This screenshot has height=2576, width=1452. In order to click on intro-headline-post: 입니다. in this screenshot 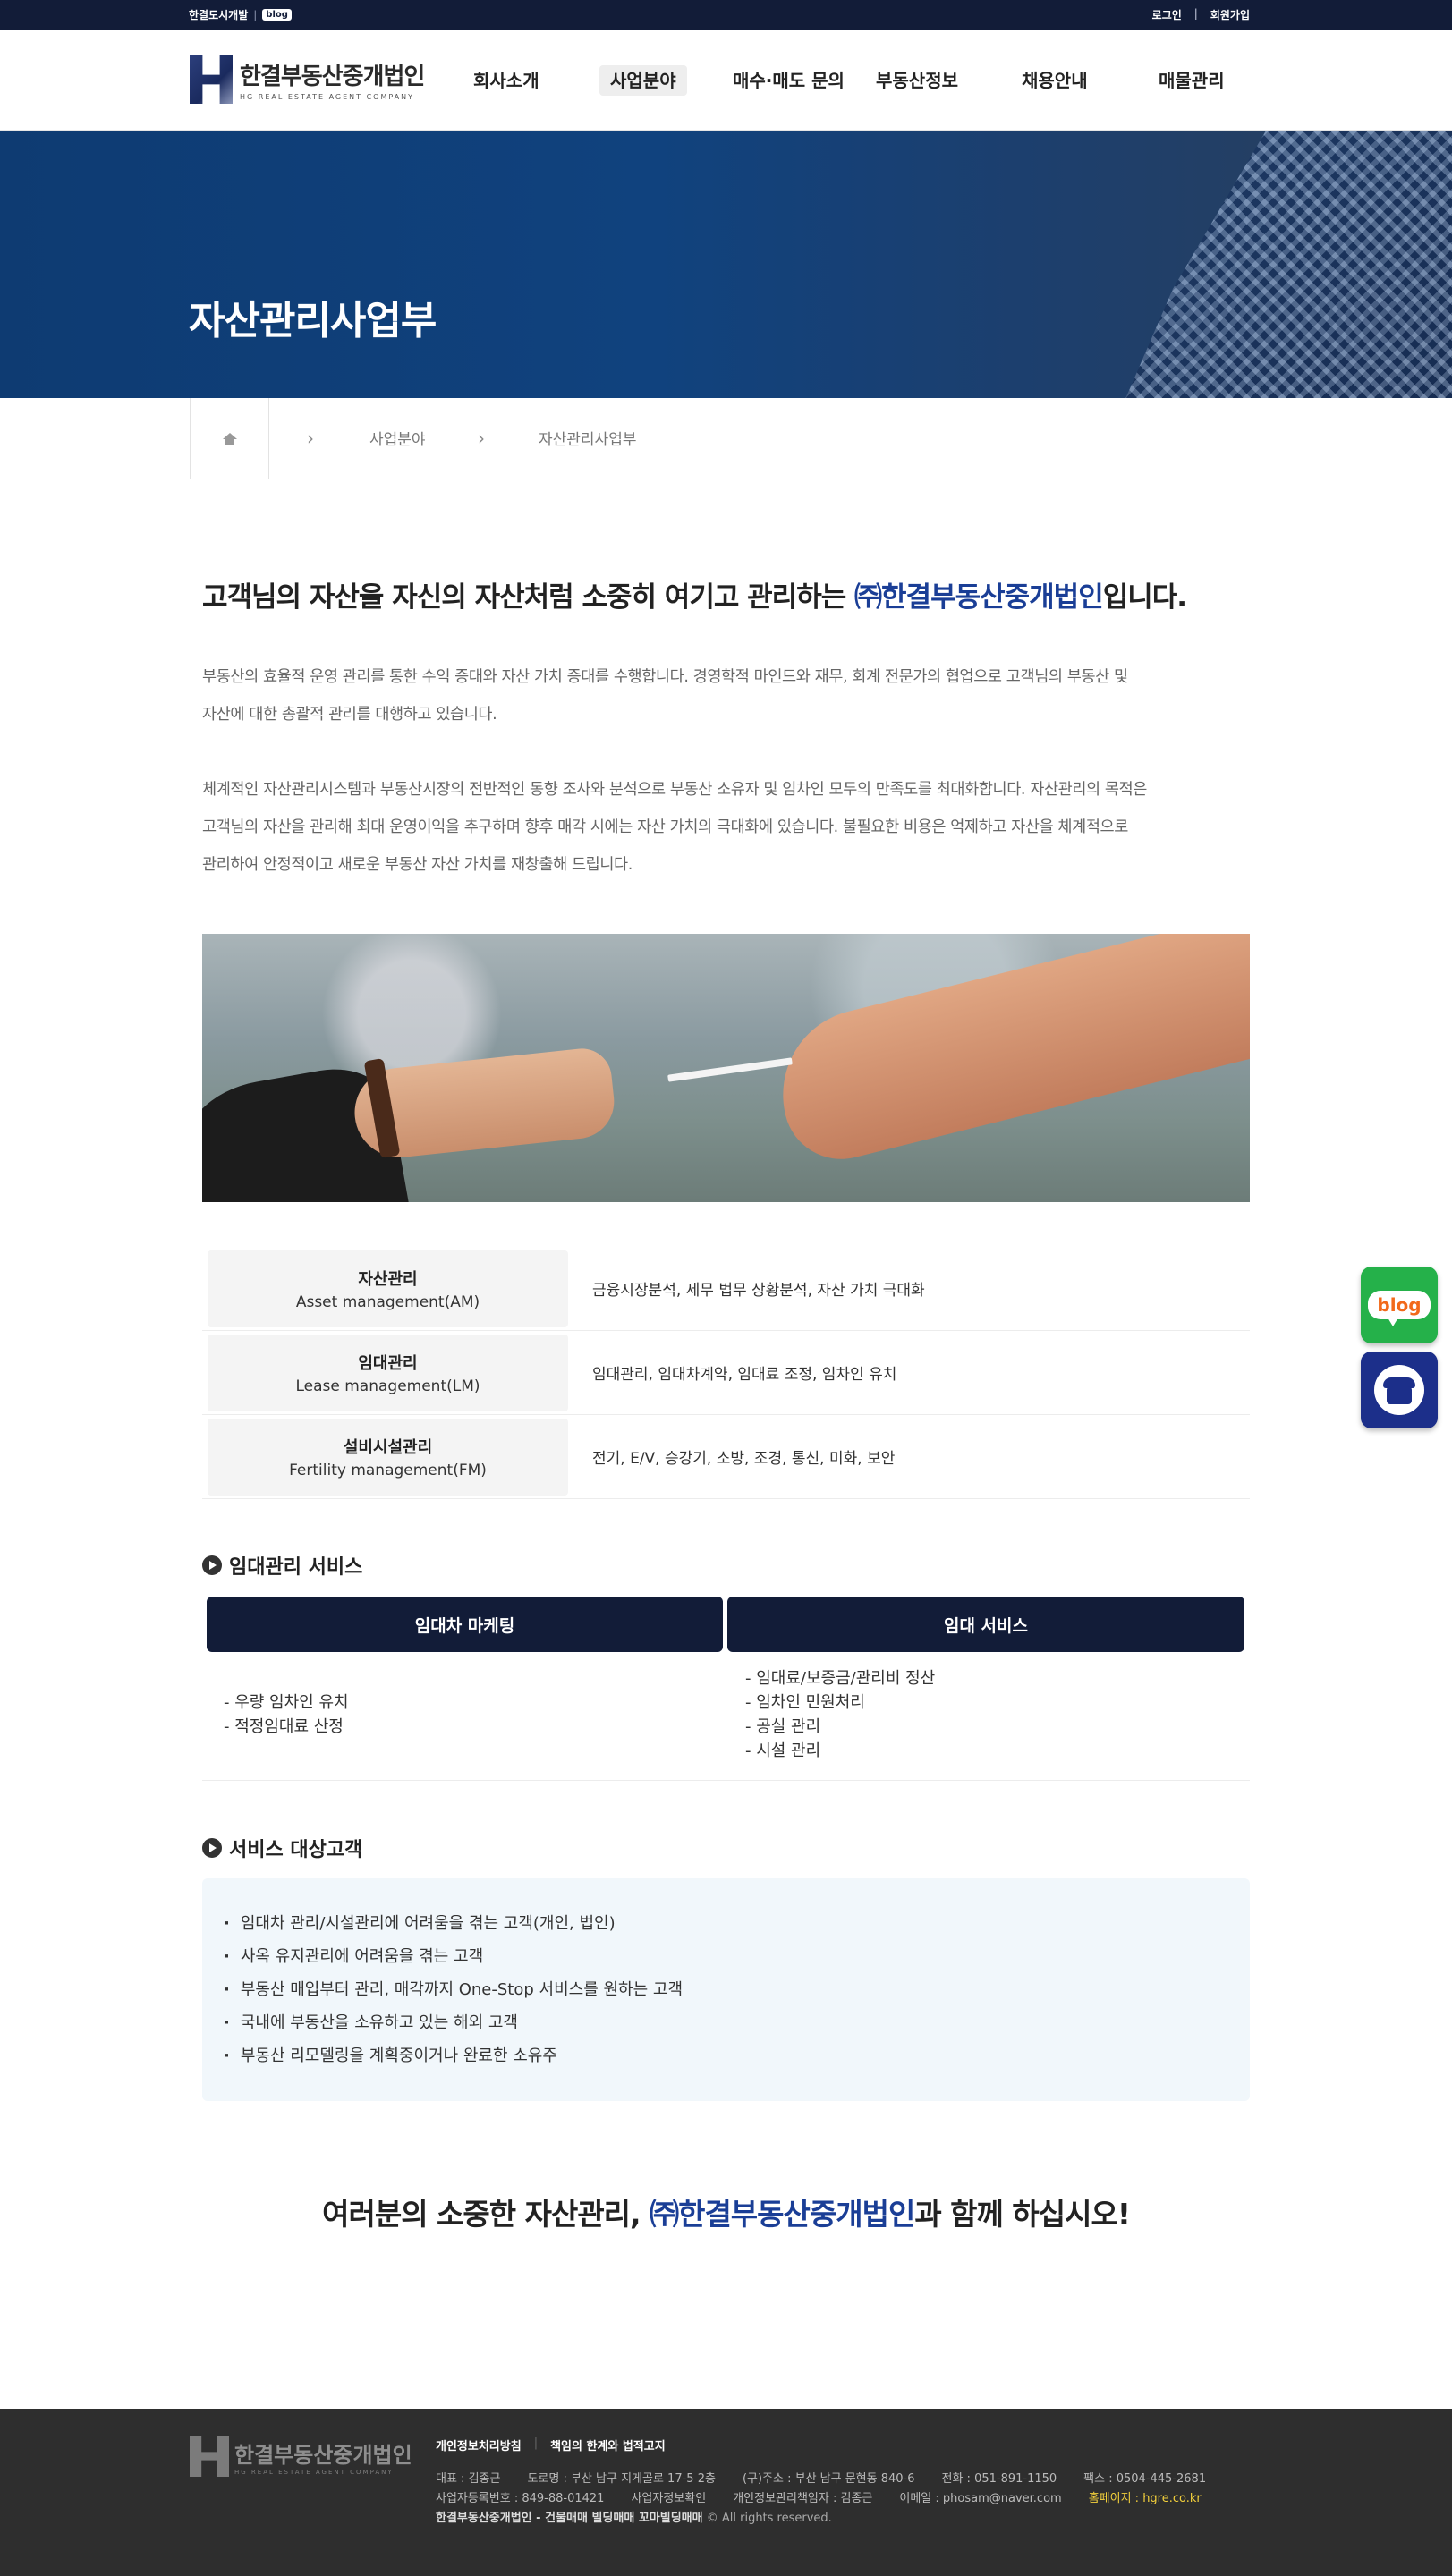, I will do `click(1144, 597)`.